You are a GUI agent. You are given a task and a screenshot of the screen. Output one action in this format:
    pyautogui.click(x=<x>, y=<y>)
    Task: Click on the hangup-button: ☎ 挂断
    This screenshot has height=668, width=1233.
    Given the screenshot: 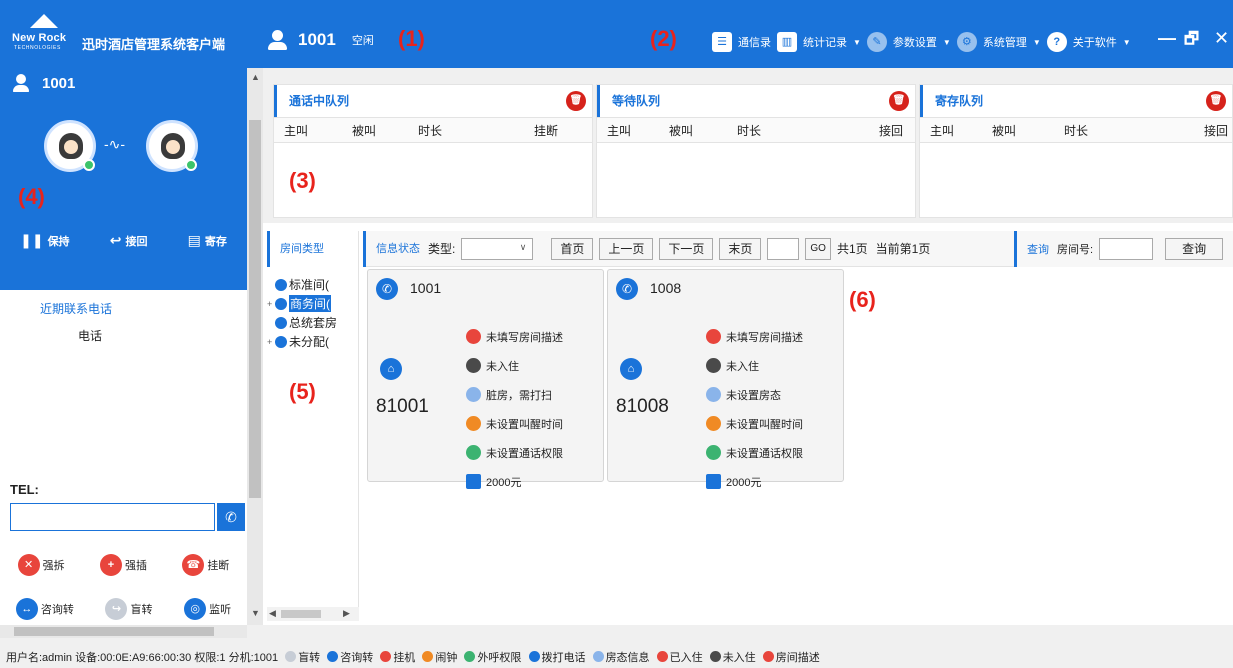 What is the action you would take?
    pyautogui.click(x=205, y=565)
    